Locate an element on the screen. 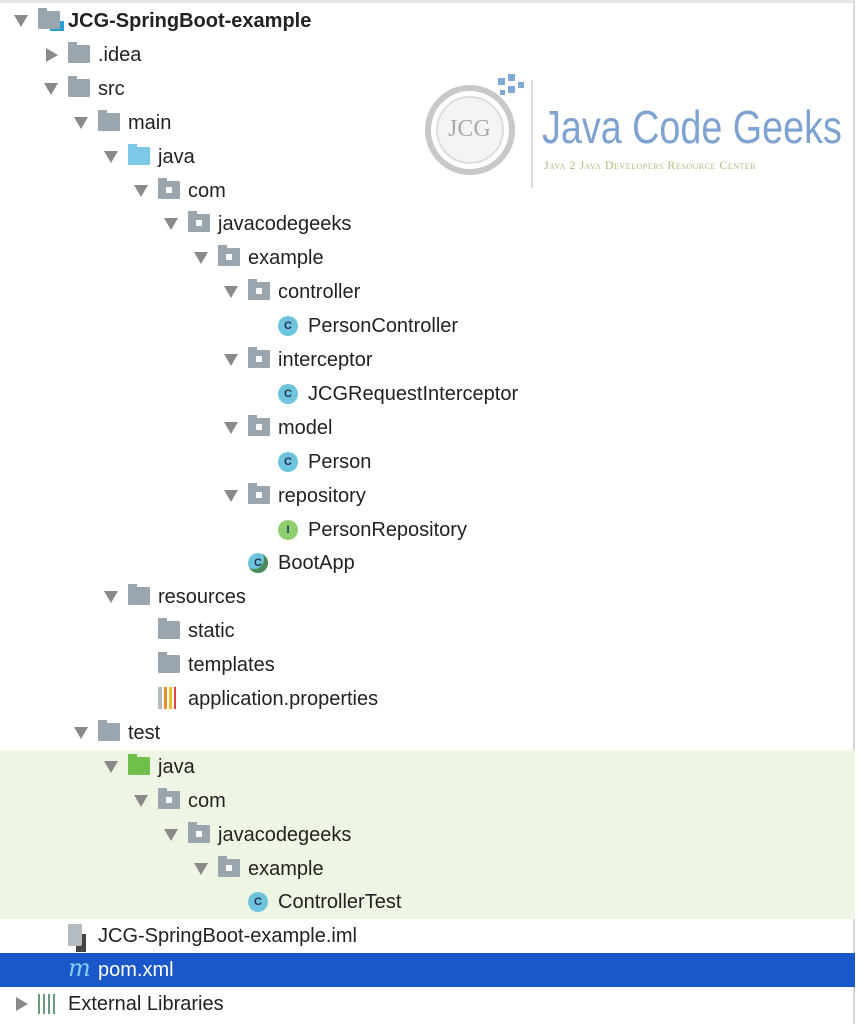 Image resolution: width=859 pixels, height=1024 pixels. maven-file-icon: m is located at coordinates (79, 968).